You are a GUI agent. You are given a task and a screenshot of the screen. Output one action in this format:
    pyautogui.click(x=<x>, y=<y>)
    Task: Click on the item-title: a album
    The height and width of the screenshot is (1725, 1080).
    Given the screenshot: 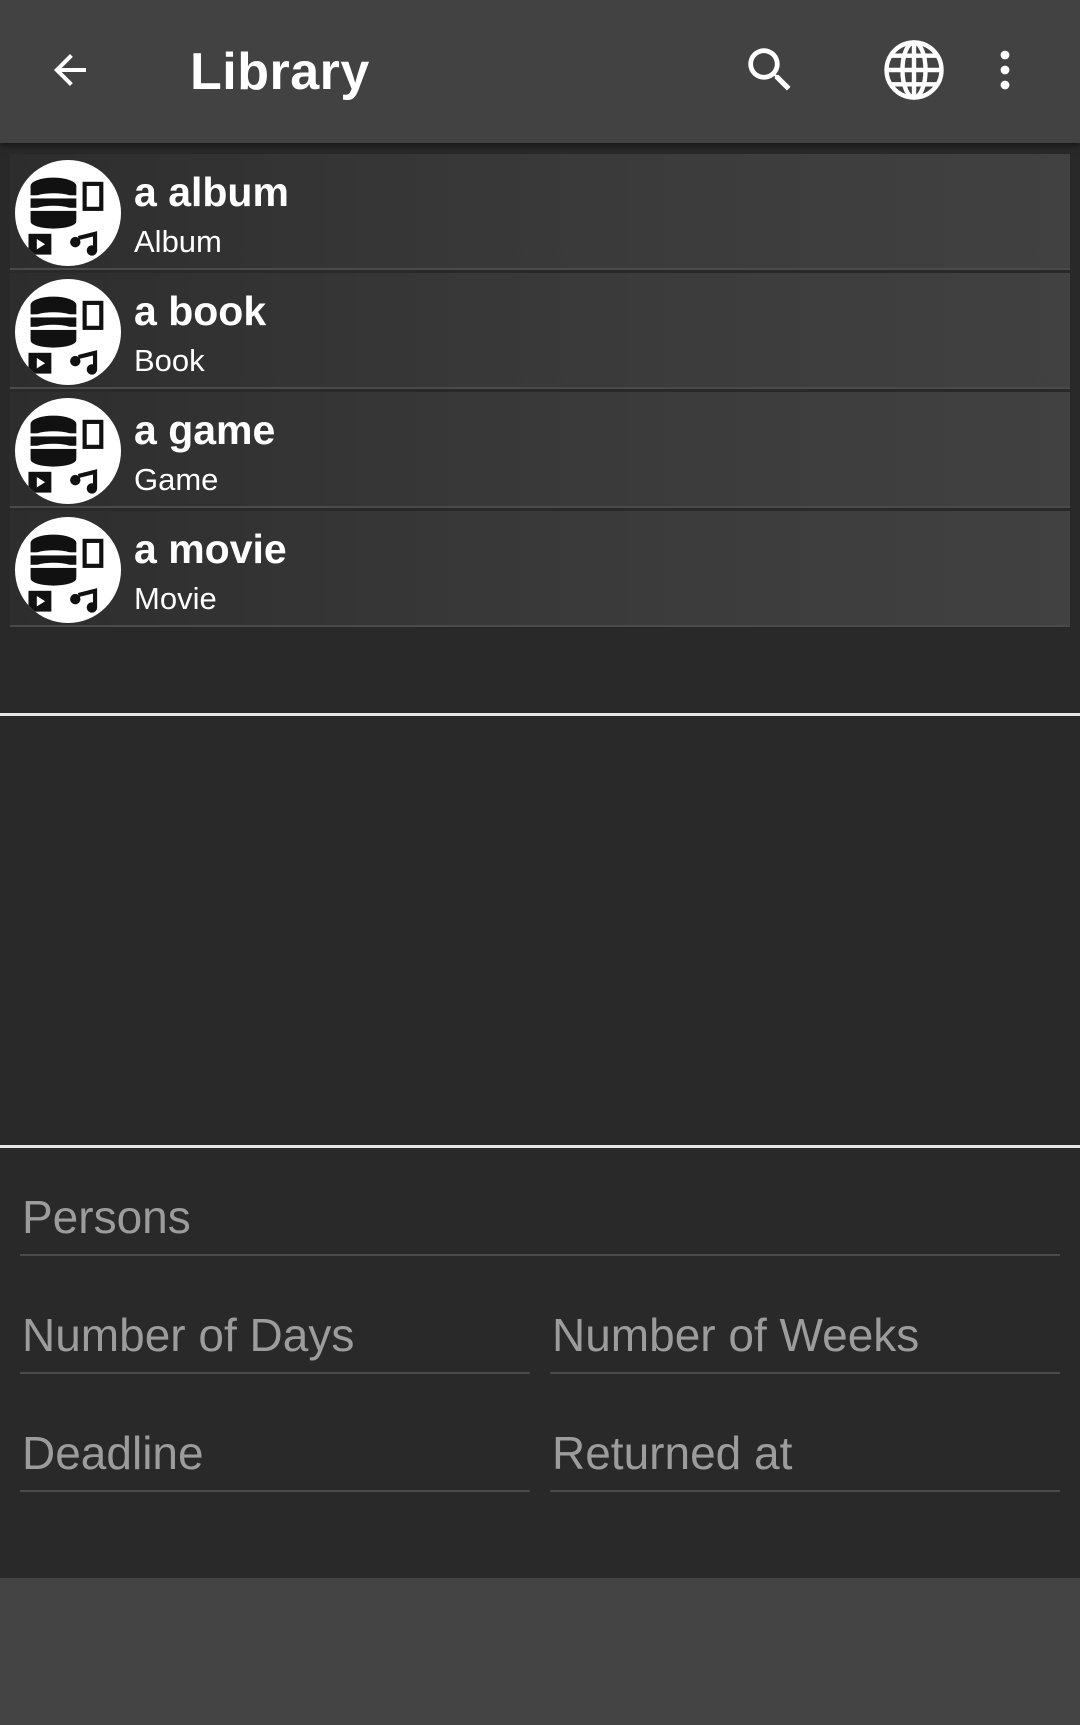 What is the action you would take?
    pyautogui.click(x=211, y=192)
    